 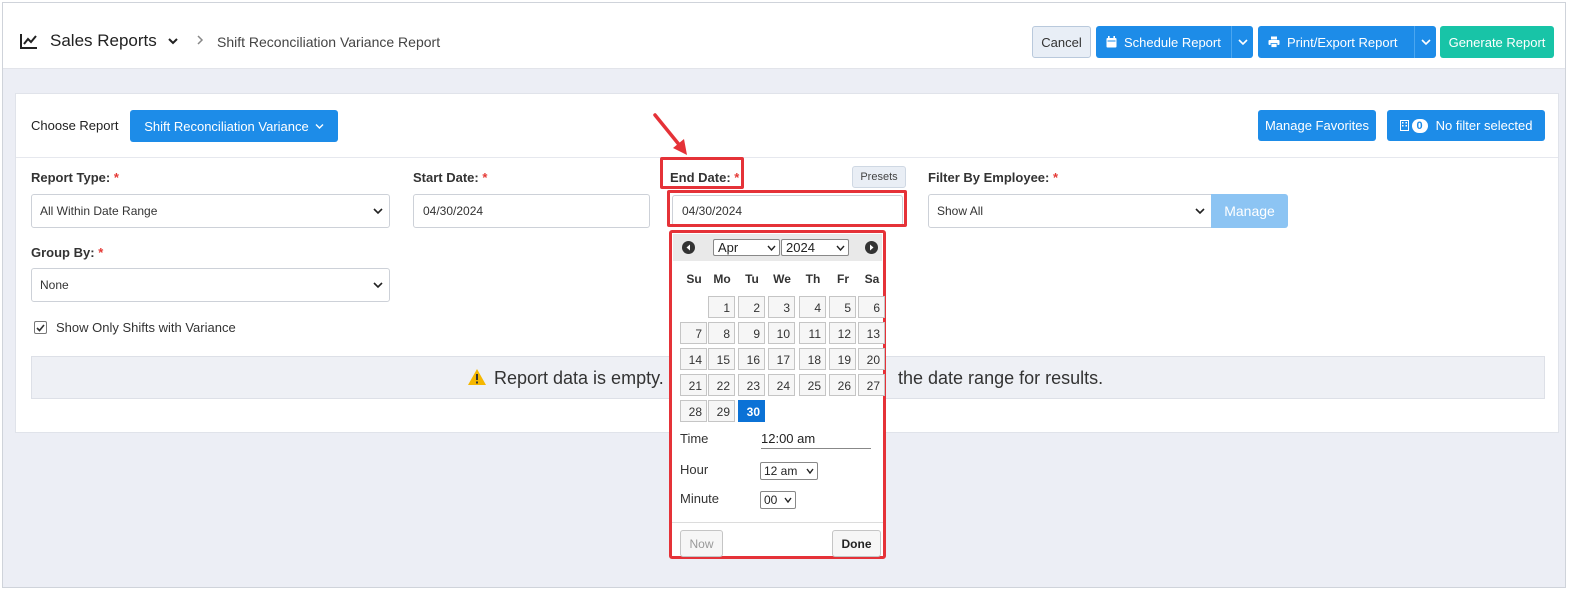 What do you see at coordinates (871, 385) in the screenshot?
I see `calendar-day-27: 27` at bounding box center [871, 385].